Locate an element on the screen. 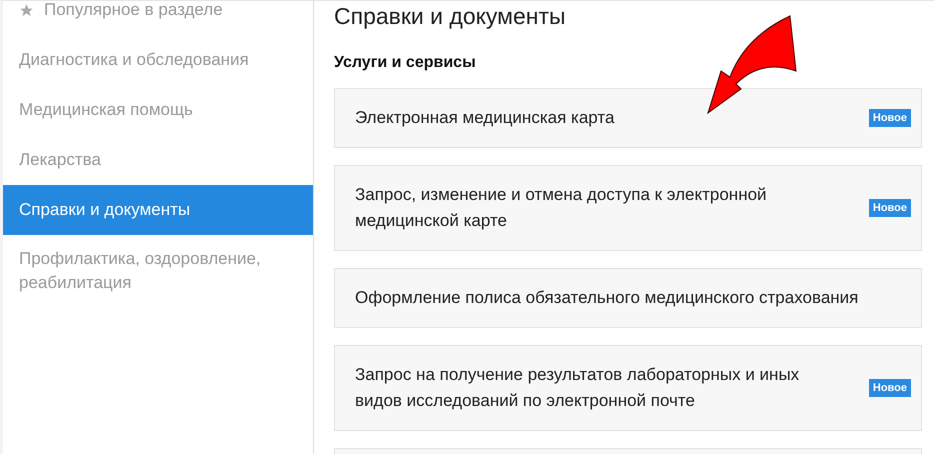 This screenshot has width=934, height=454. service-card: Запрос, изменение и отмена доступа к электронной медицинской карте Новое is located at coordinates (628, 208).